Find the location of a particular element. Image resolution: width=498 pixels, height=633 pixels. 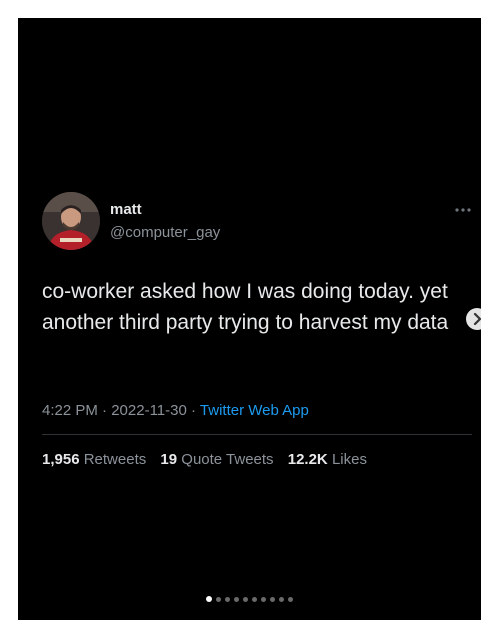

avatar-photo-icon is located at coordinates (71, 221).